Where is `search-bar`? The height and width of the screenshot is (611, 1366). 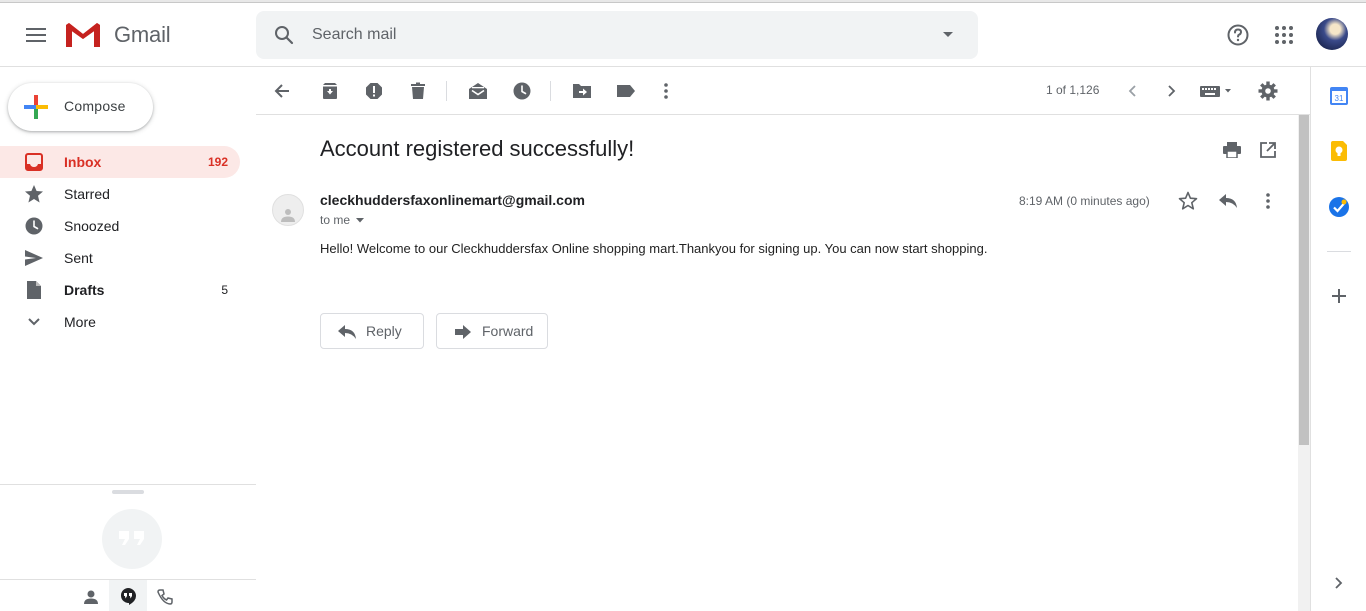
search-bar is located at coordinates (617, 35).